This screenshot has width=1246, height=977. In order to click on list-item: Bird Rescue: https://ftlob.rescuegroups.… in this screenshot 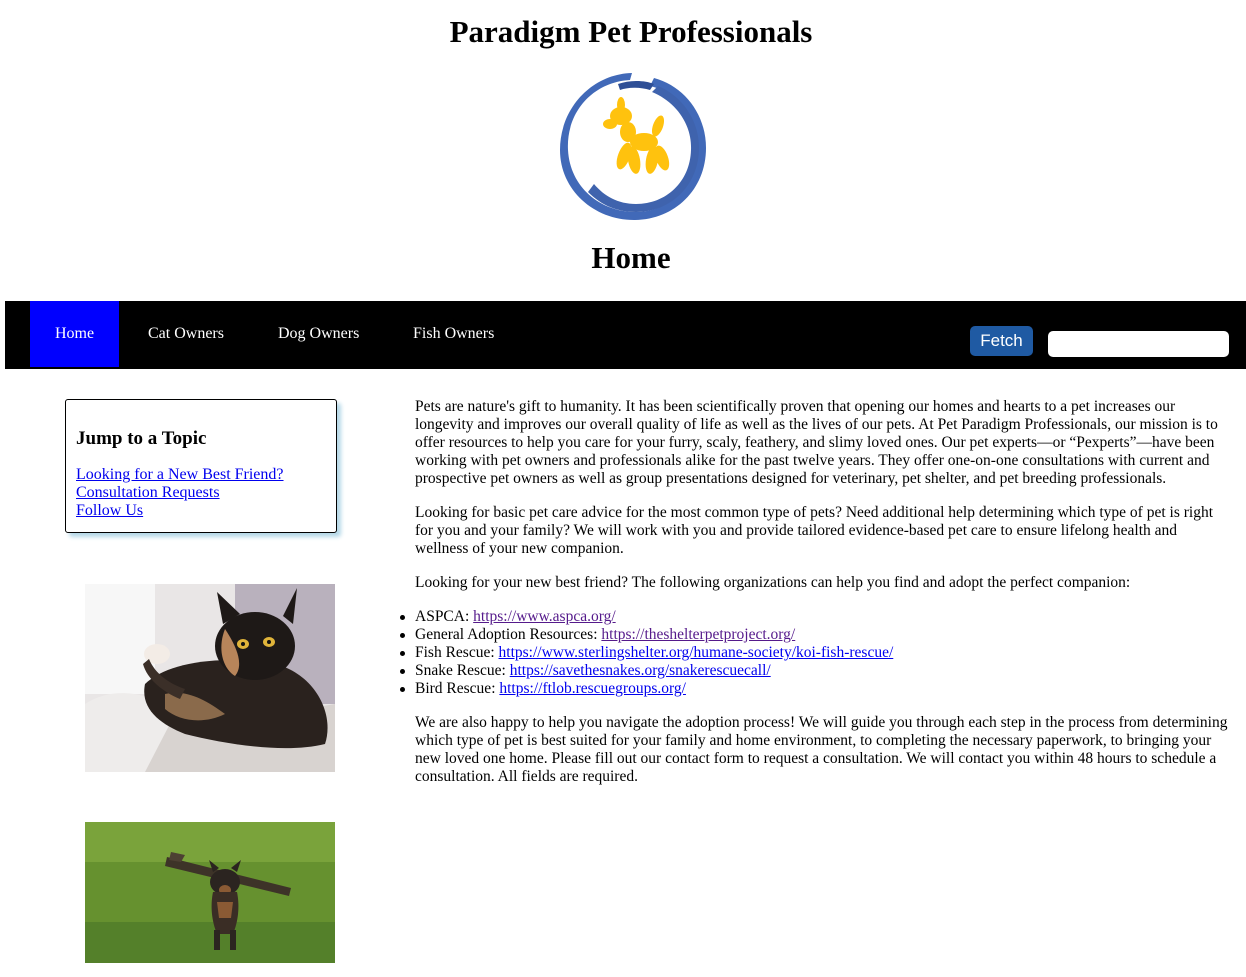, I will do `click(815, 689)`.